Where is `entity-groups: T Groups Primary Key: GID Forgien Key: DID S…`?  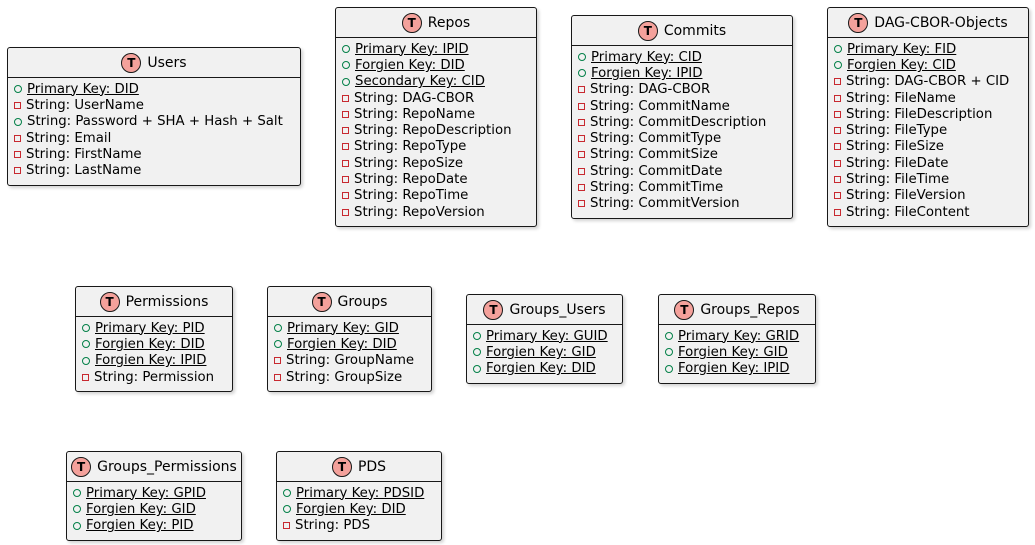 entity-groups: T Groups Primary Key: GID Forgien Key: DID S… is located at coordinates (349, 339).